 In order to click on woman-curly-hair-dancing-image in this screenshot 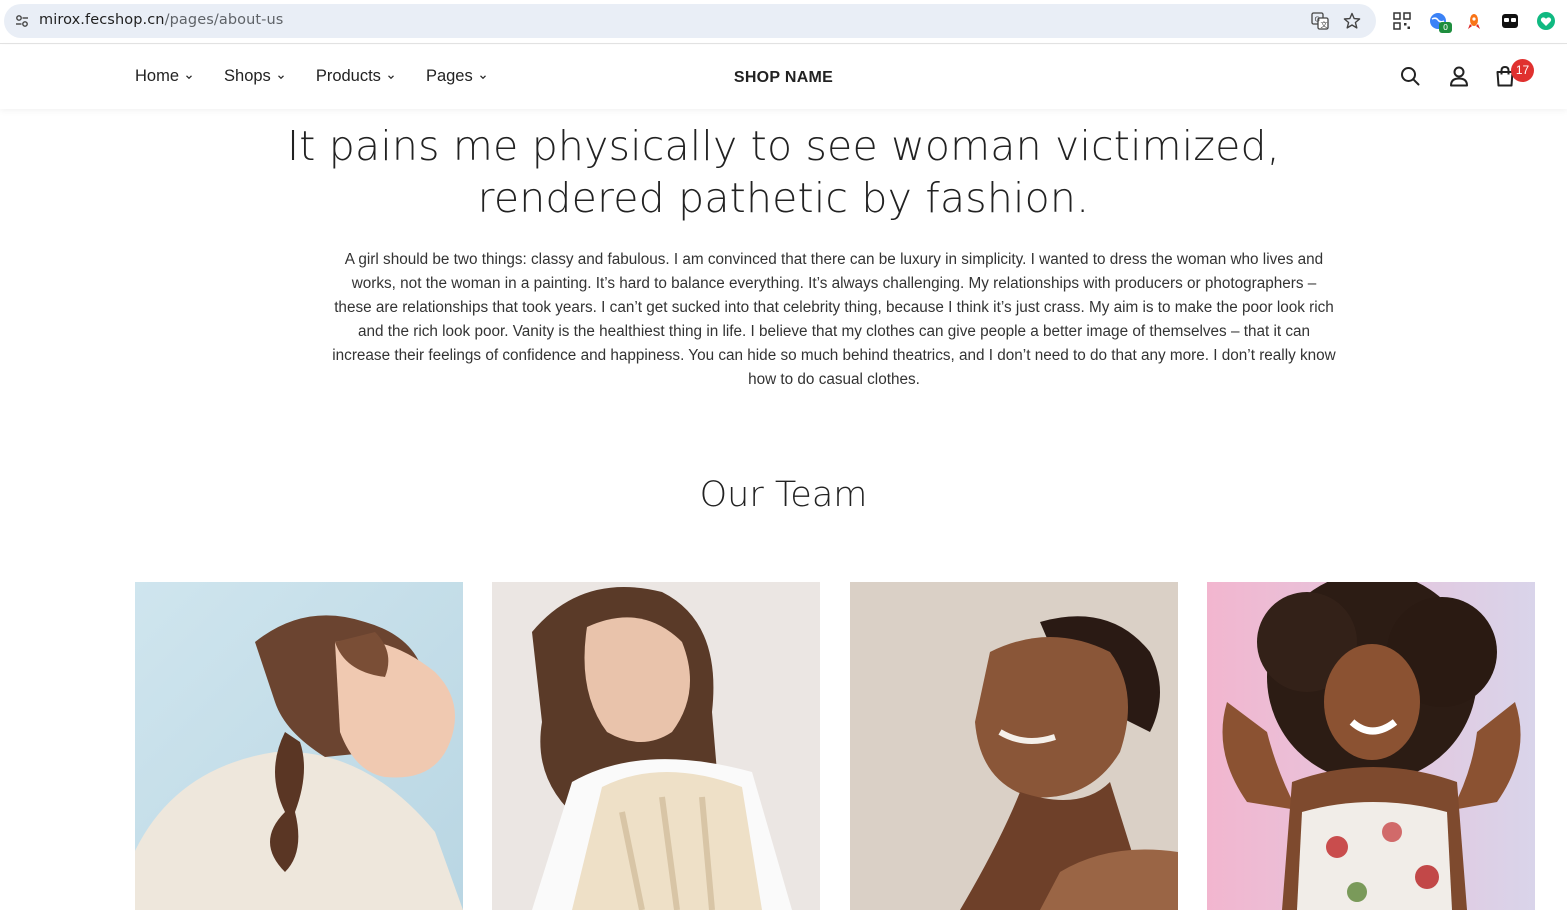, I will do `click(1371, 746)`.